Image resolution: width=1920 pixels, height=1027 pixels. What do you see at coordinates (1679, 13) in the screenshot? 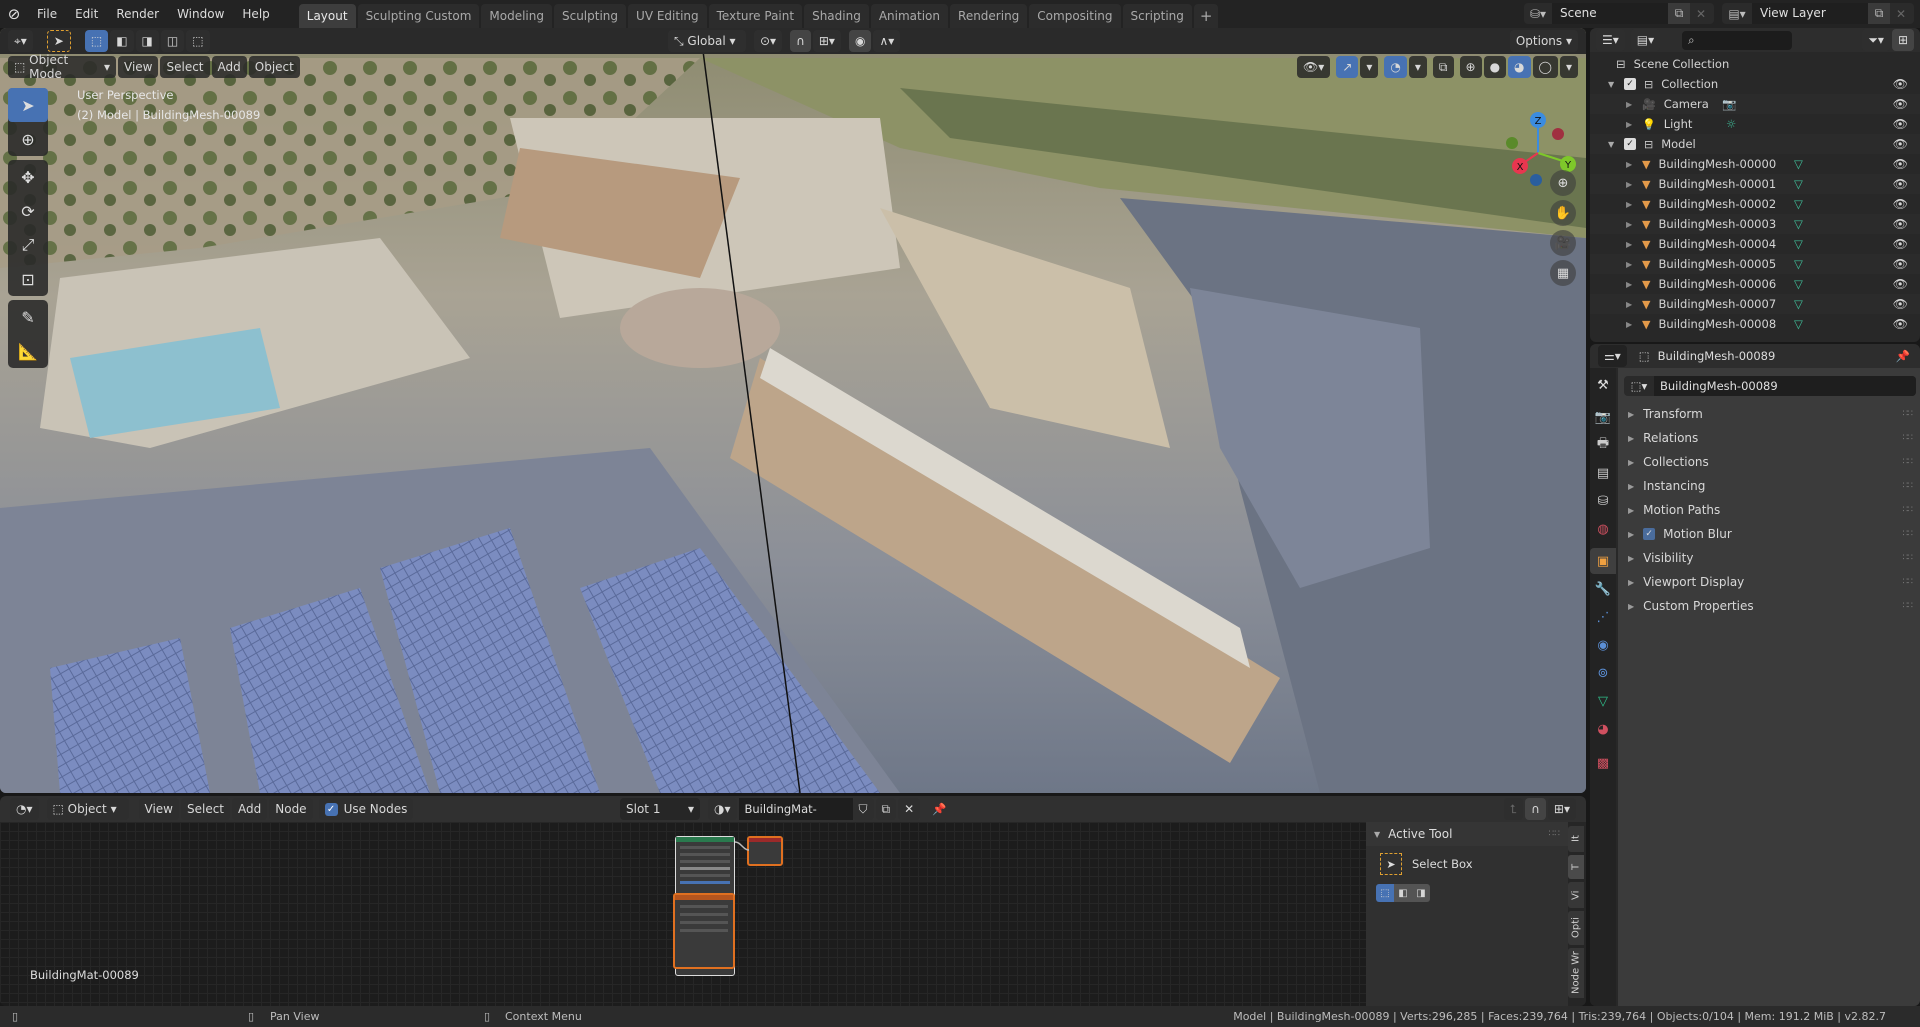
I see `new-scene-icon: ⧉` at bounding box center [1679, 13].